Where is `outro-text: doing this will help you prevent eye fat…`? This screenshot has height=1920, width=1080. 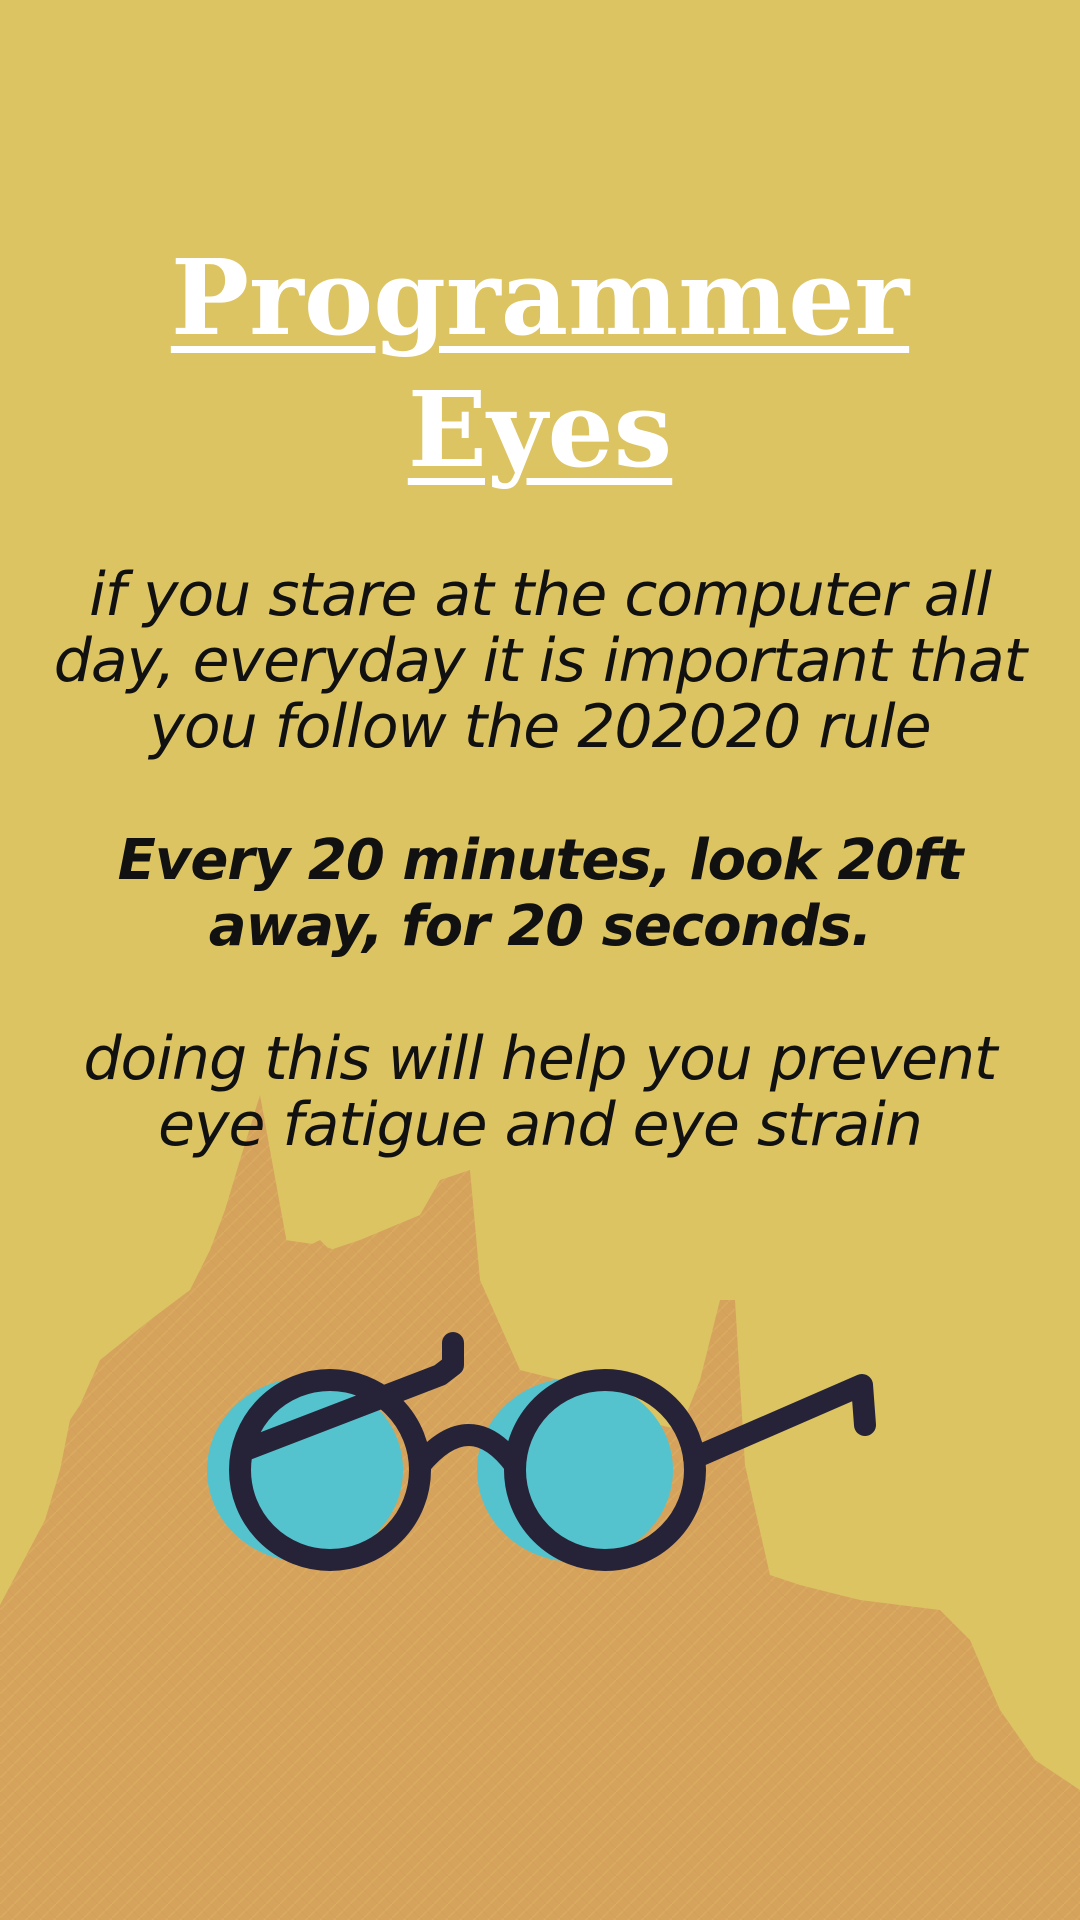 outro-text: doing this will help you prevent eye fat… is located at coordinates (540, 1092).